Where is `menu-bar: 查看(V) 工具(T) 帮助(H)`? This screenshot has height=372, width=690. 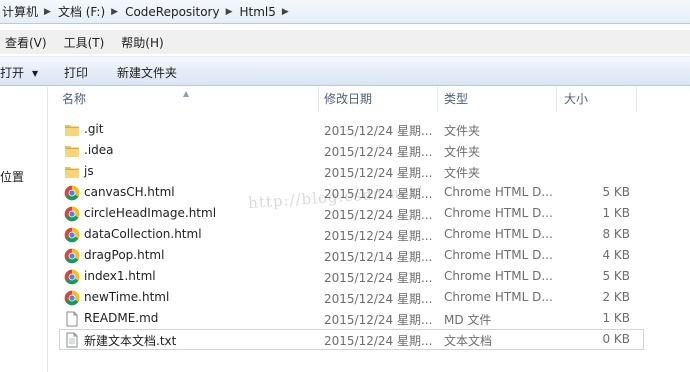
menu-bar: 查看(V) 工具(T) 帮助(H) is located at coordinates (345, 42).